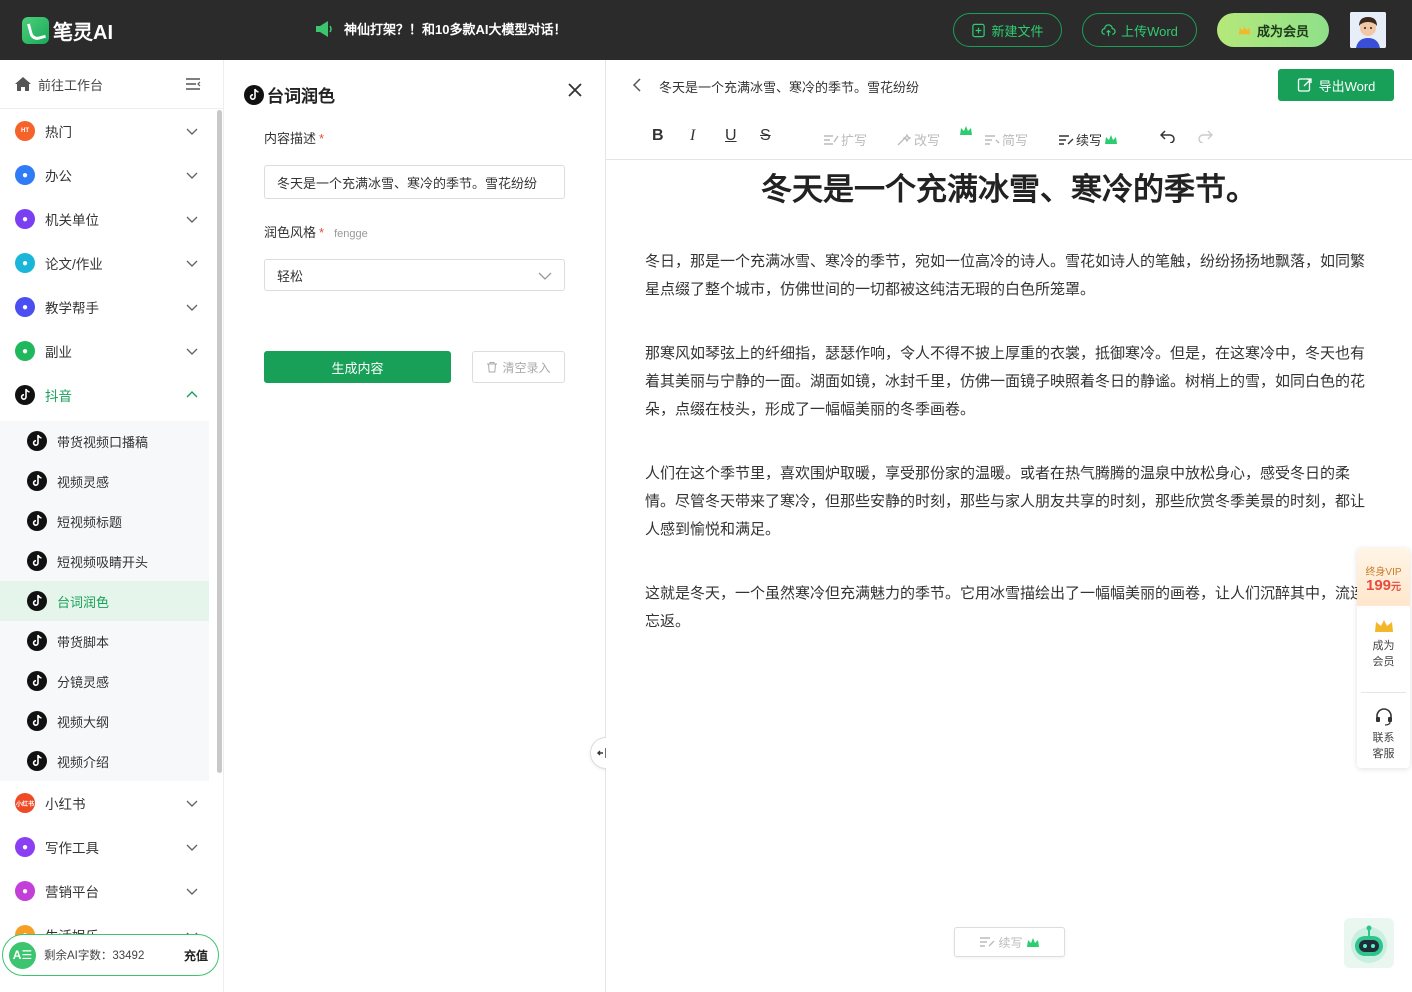 The width and height of the screenshot is (1412, 992). Describe the element at coordinates (193, 84) in the screenshot. I see `menu-collapse-icon` at that location.